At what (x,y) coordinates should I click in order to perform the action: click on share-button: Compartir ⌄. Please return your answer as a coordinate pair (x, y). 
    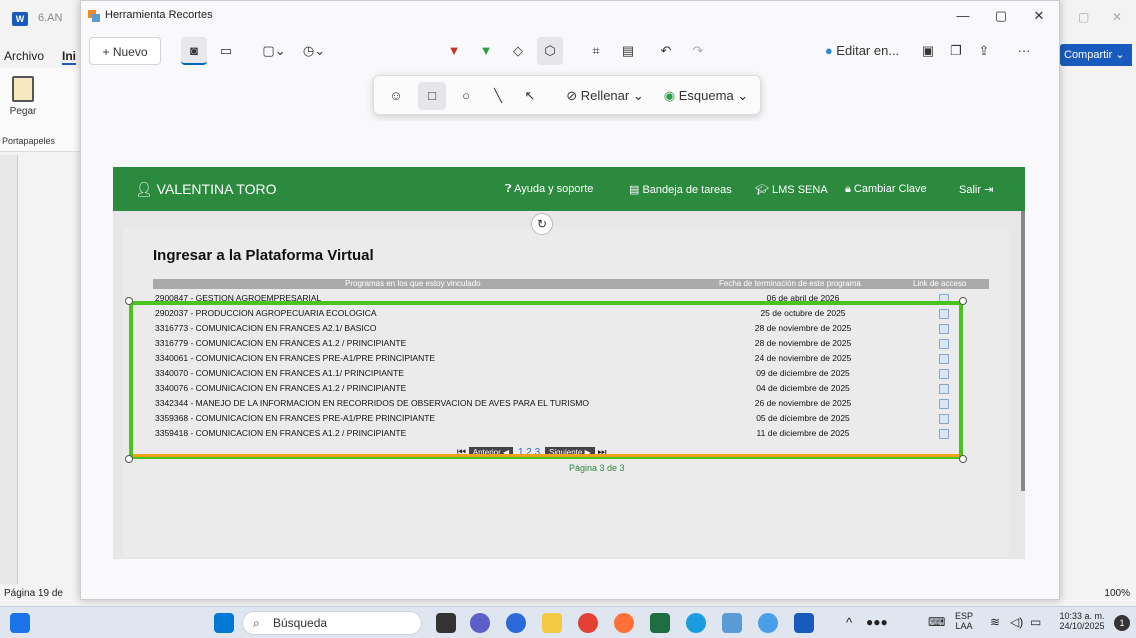
    Looking at the image, I should click on (1096, 55).